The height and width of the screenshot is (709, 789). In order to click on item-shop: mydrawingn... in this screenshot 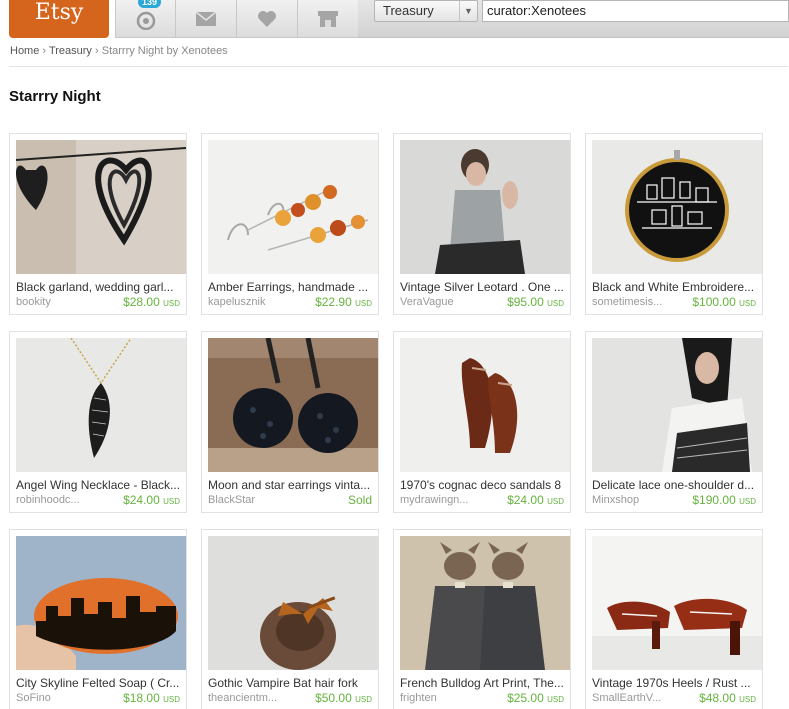, I will do `click(442, 500)`.